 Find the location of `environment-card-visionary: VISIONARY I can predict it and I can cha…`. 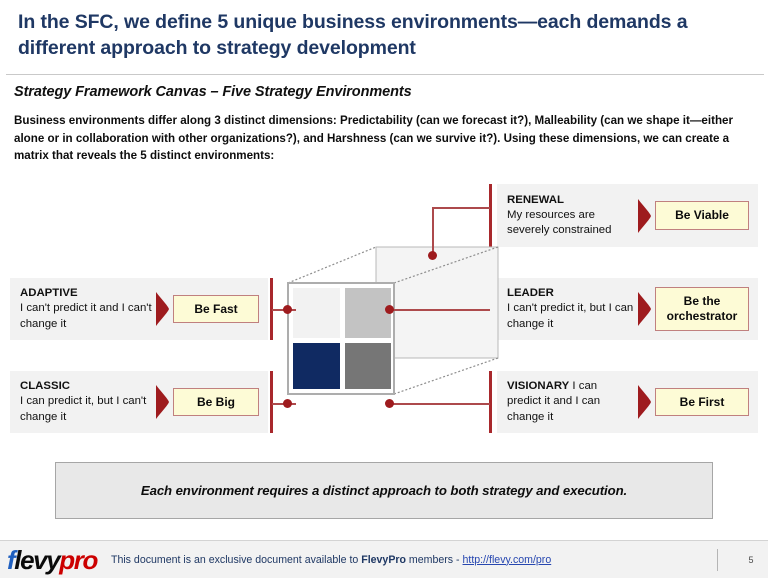

environment-card-visionary: VISIONARY I can predict it and I can cha… is located at coordinates (627, 402).